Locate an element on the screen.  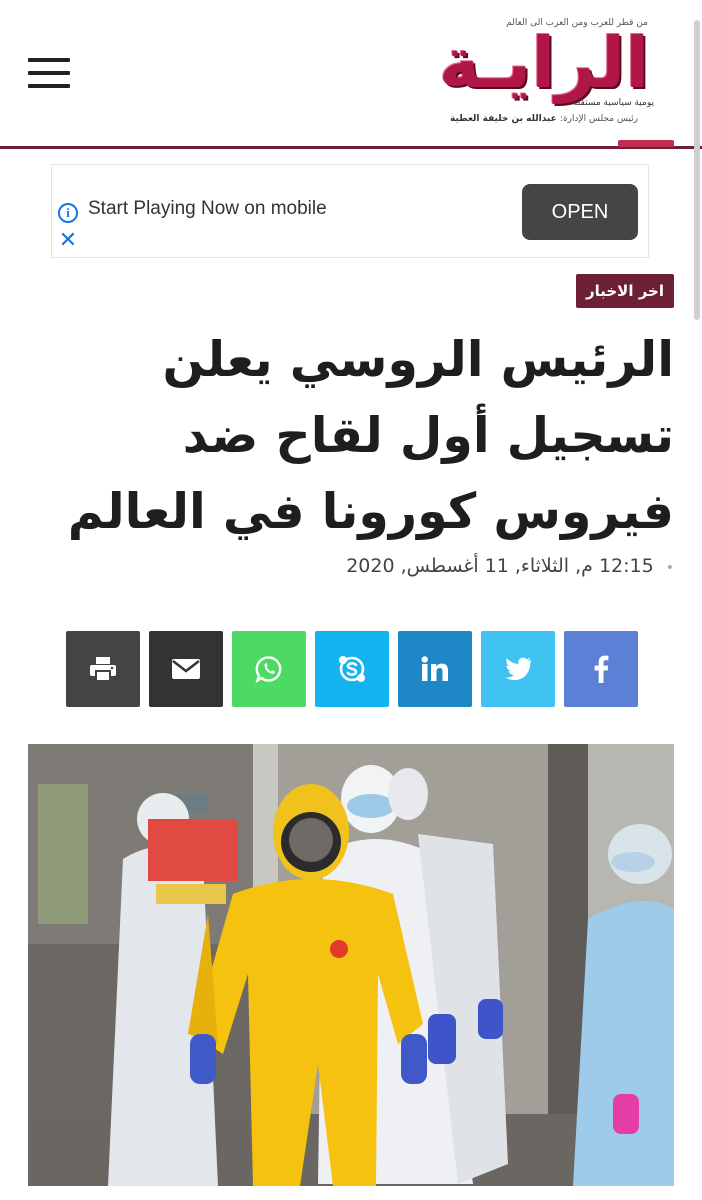
share-bar is located at coordinates (352, 669).